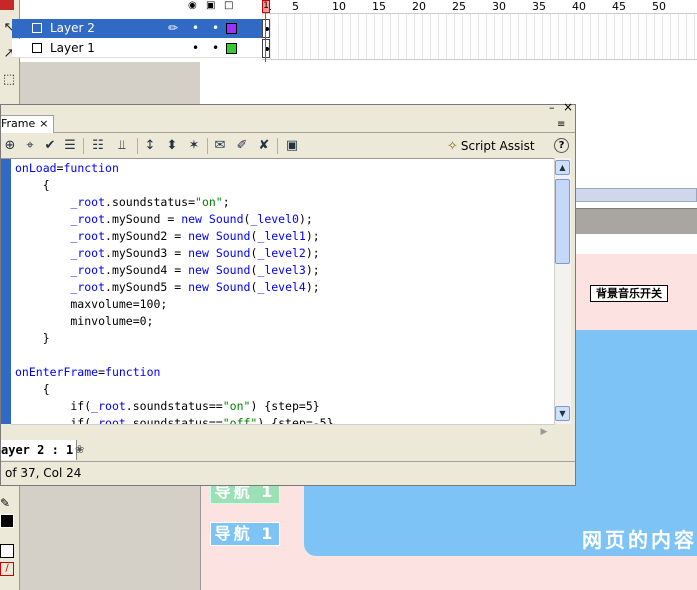 This screenshot has height=590, width=697. What do you see at coordinates (539, 6) in the screenshot?
I see `frame-number: 35` at bounding box center [539, 6].